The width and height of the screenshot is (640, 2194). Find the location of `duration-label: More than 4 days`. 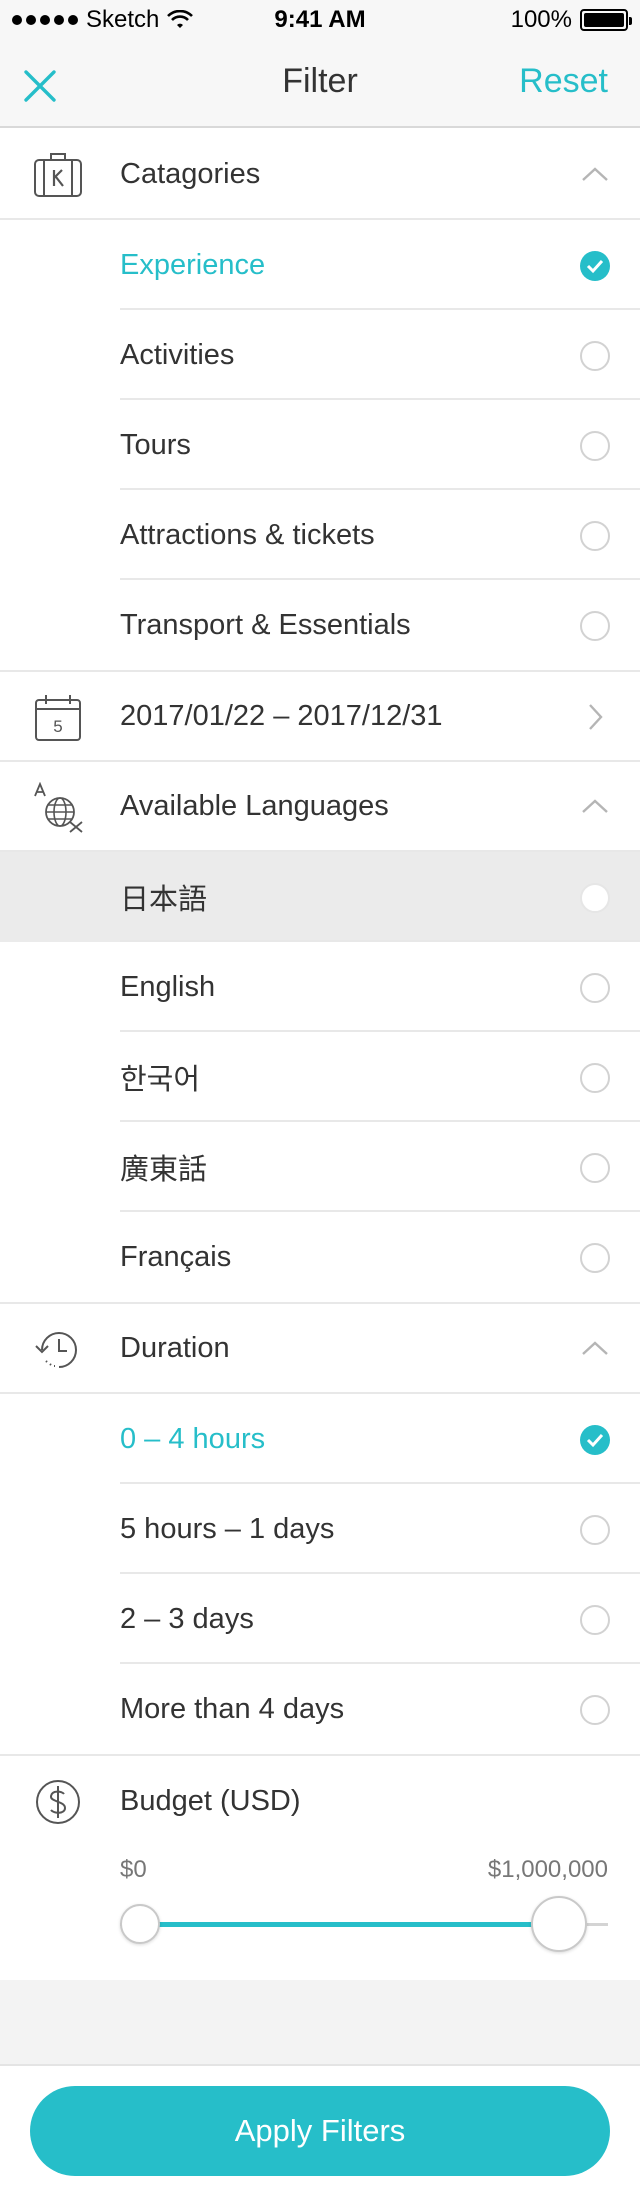

duration-label: More than 4 days is located at coordinates (232, 1708).